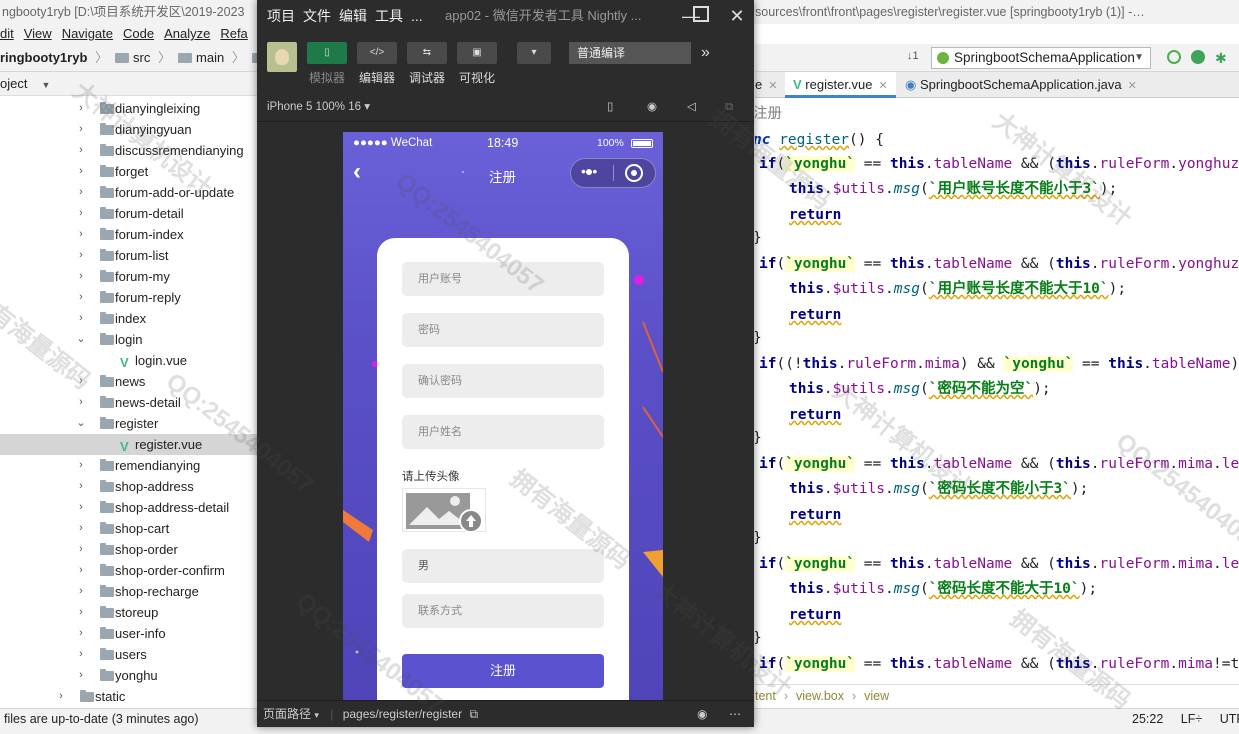 The image size is (1239, 734). Describe the element at coordinates (129, 570) in the screenshot. I see `tree-item: › shop-order-confirm` at that location.